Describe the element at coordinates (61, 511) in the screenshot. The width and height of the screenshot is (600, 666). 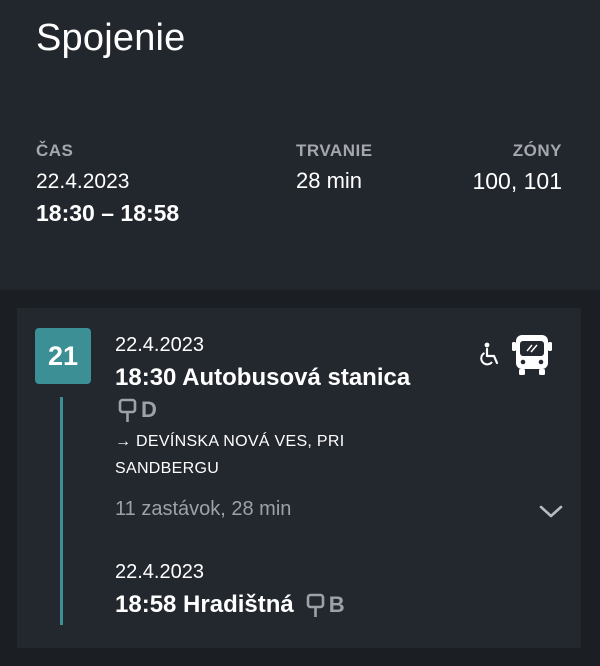
I see `route-line` at that location.